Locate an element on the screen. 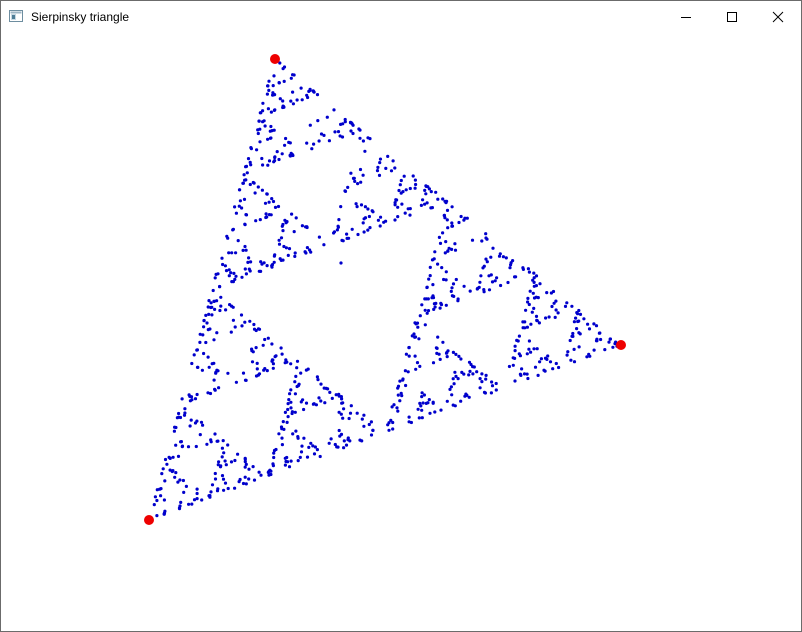 The width and height of the screenshot is (802, 632). maximize-button is located at coordinates (732, 16).